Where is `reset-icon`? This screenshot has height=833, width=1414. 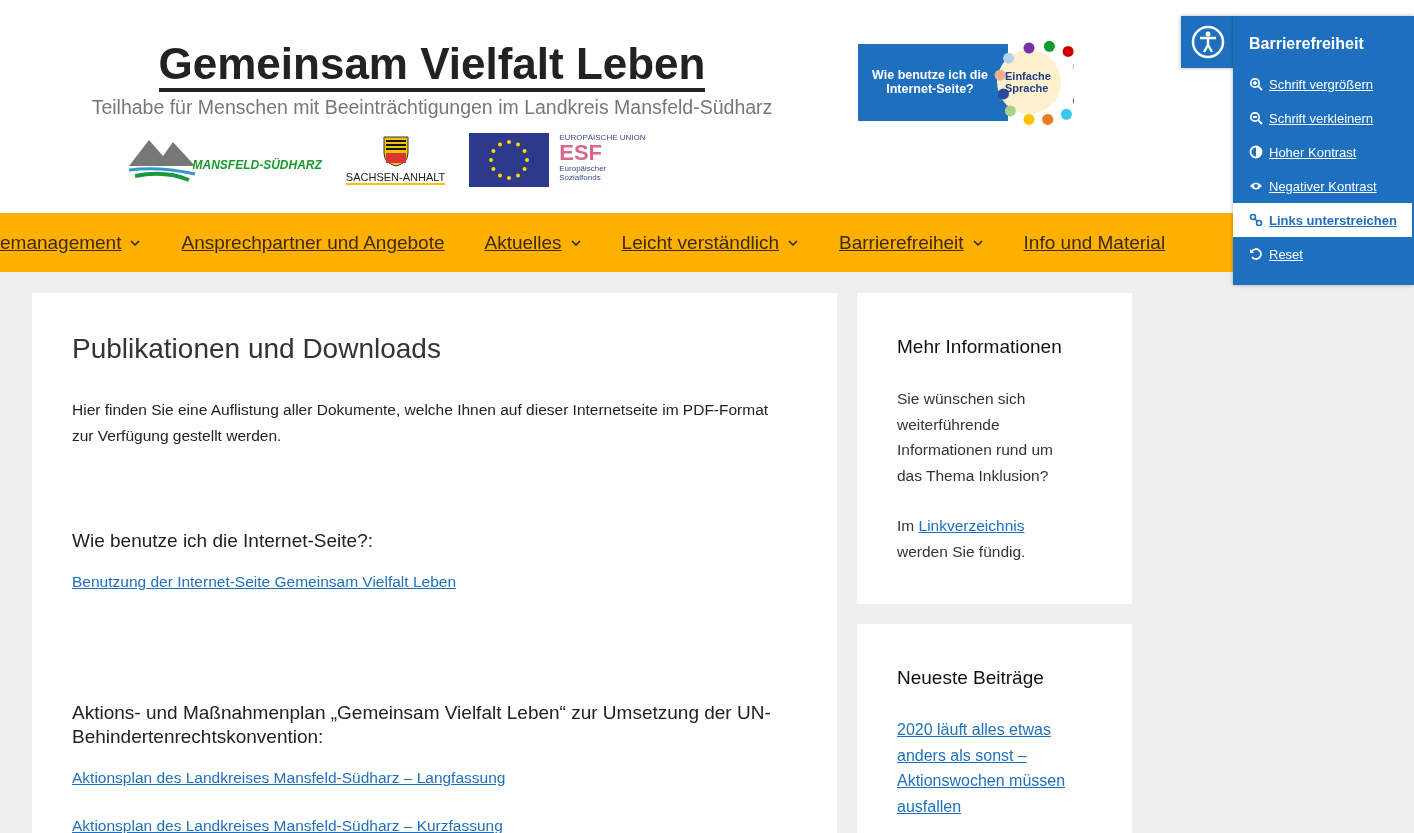
reset-icon is located at coordinates (1256, 254).